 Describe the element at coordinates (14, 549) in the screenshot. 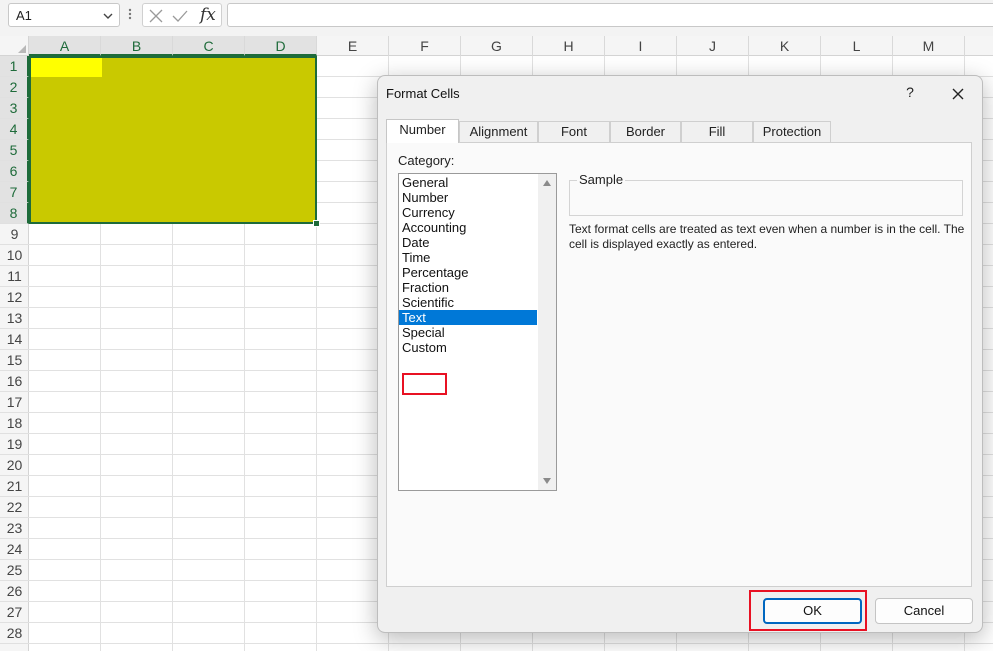

I see `row-header: 24` at that location.